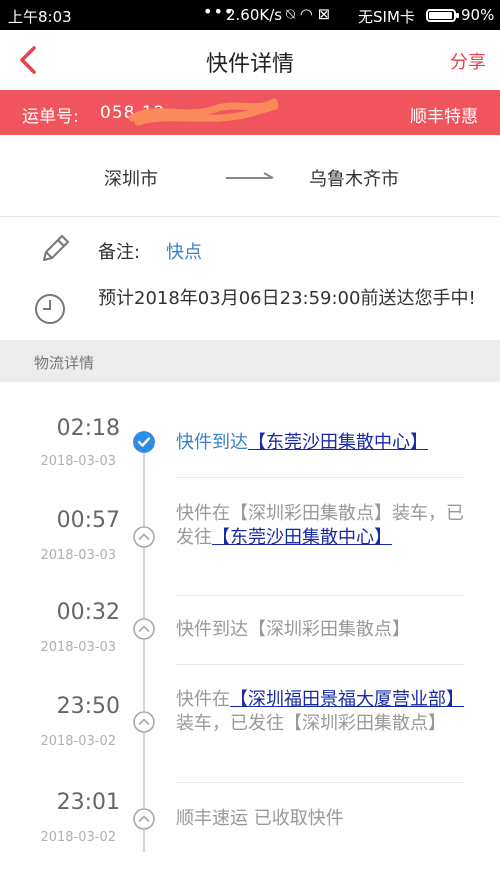 The height and width of the screenshot is (889, 500). I want to click on timeline-event: 23:01 2018-03-02 顺丰速运 已收取快件, so click(250, 822).